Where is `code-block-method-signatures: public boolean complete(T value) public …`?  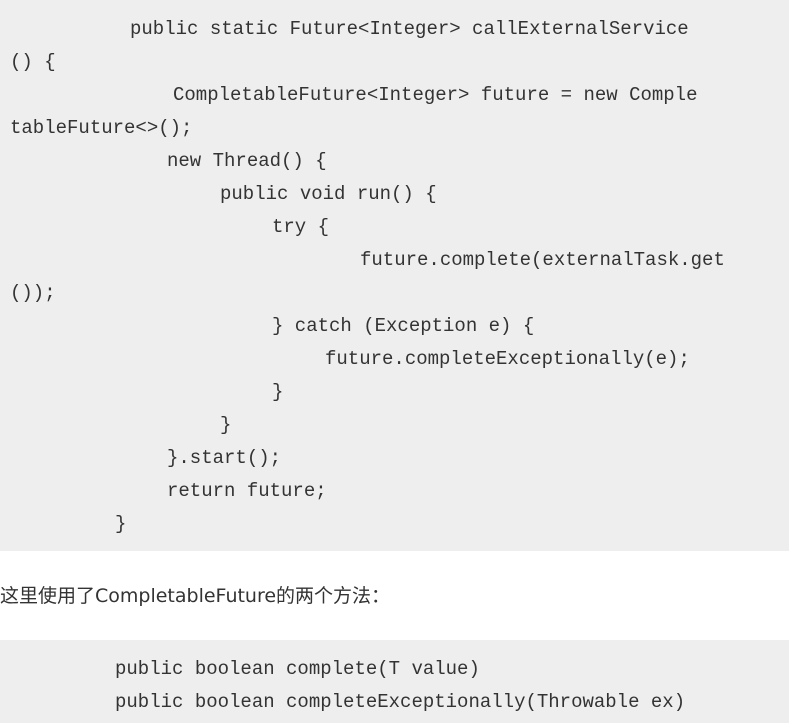
code-block-method-signatures: public boolean complete(T value) public … is located at coordinates (394, 681).